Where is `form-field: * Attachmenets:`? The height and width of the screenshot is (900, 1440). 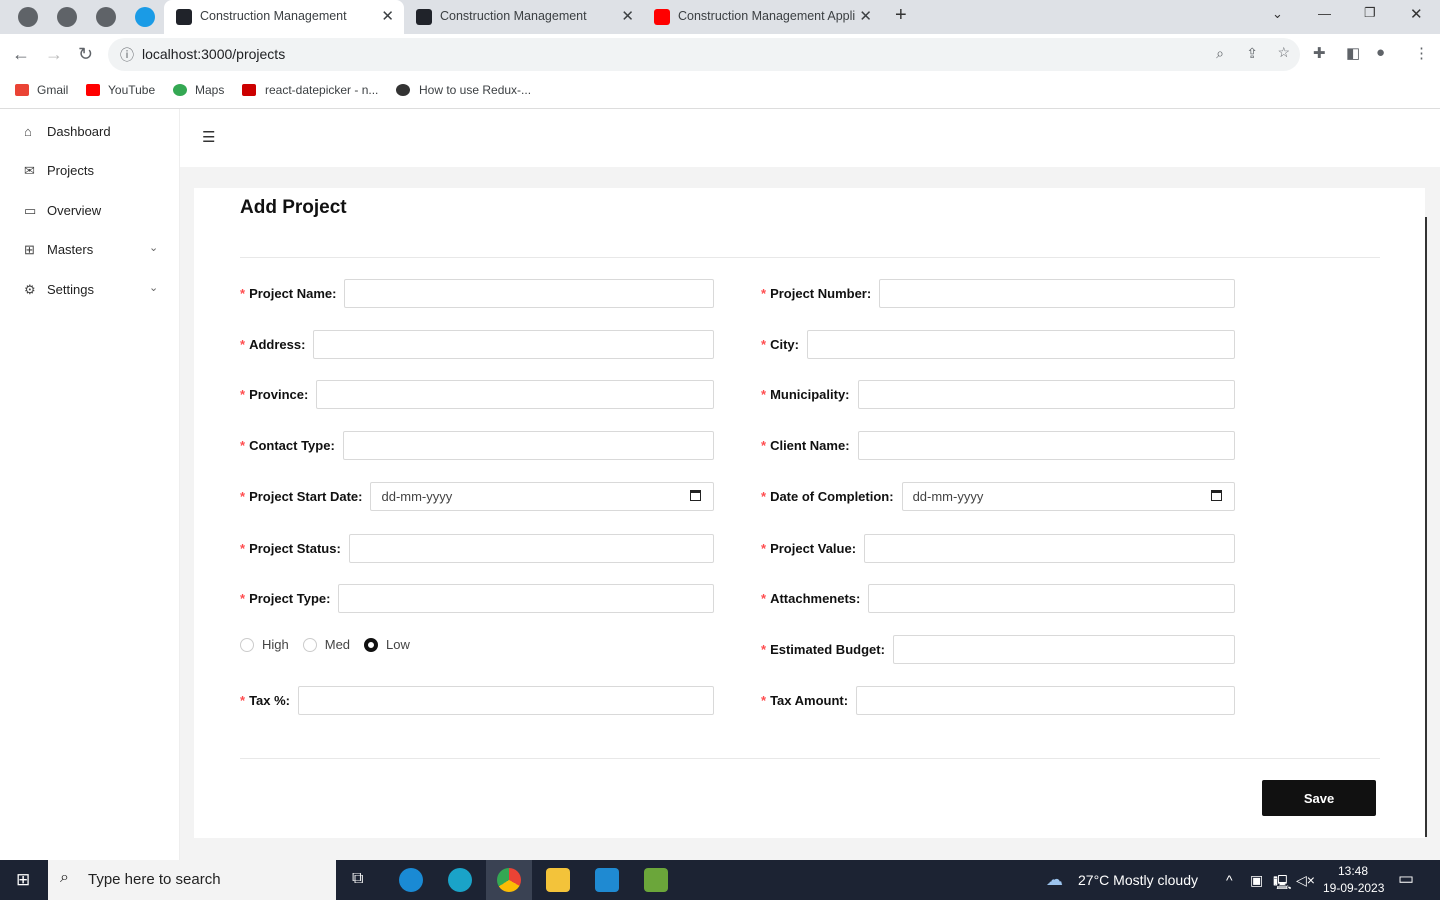 form-field: * Attachmenets: is located at coordinates (998, 598).